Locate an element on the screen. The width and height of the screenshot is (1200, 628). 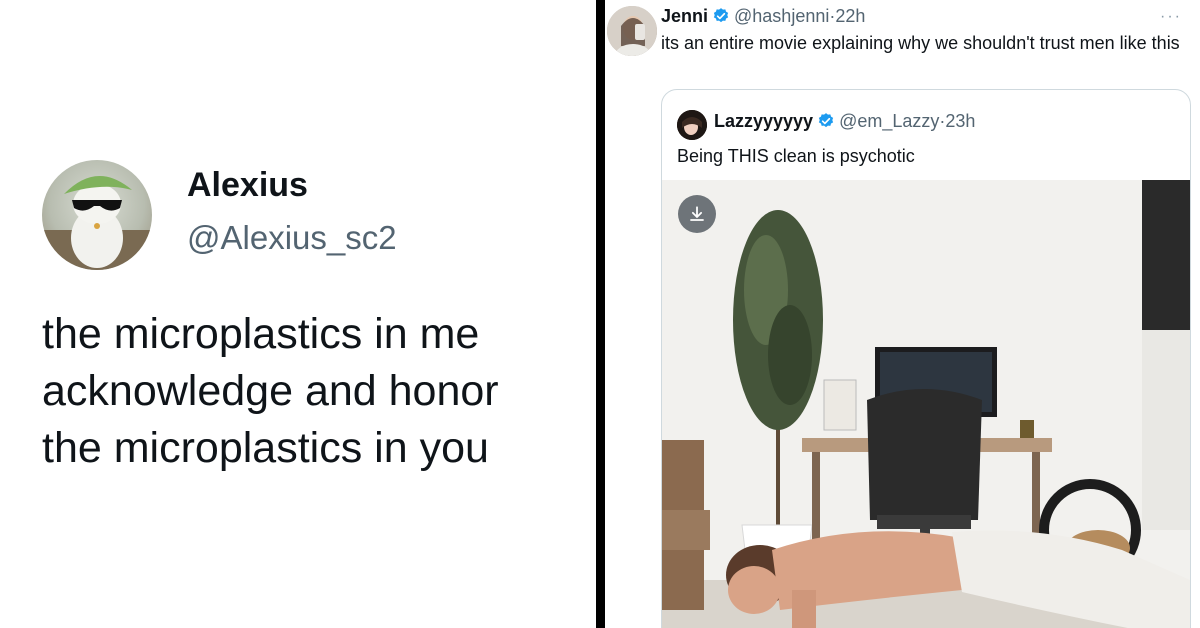
display-name: Jenni is located at coordinates (684, 16).